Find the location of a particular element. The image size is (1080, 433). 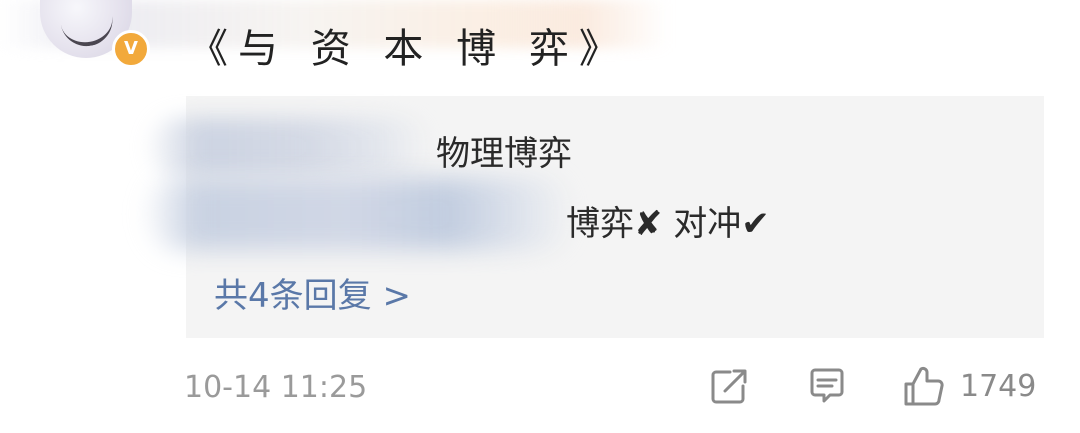

like-button: 1749 is located at coordinates (969, 386).